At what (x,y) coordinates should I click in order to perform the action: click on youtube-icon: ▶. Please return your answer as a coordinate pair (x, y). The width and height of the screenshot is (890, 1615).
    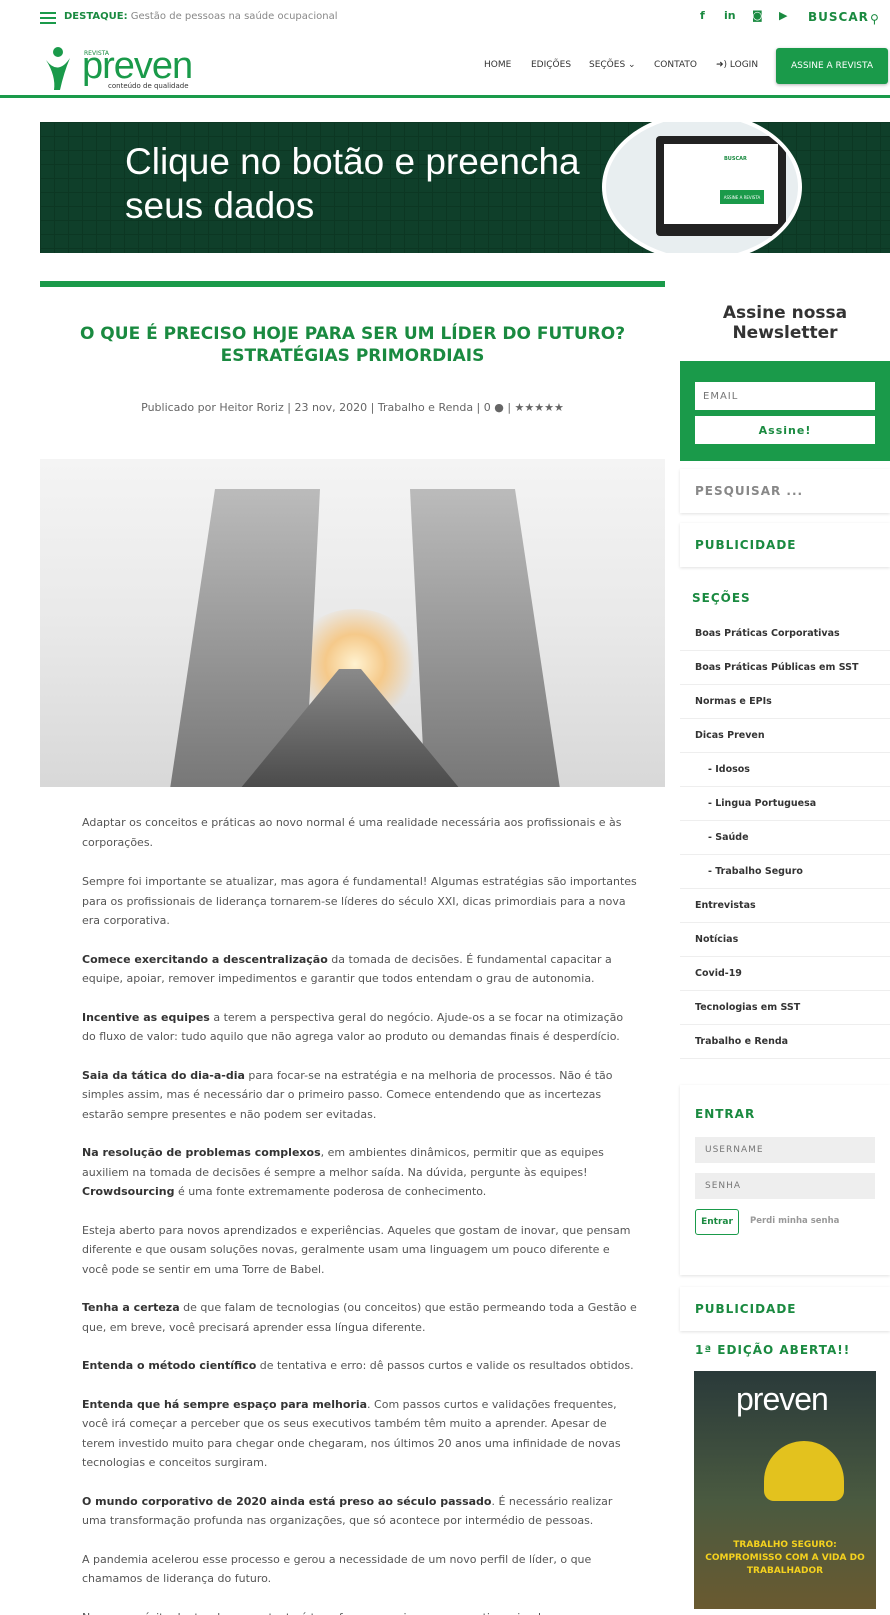
    Looking at the image, I should click on (783, 15).